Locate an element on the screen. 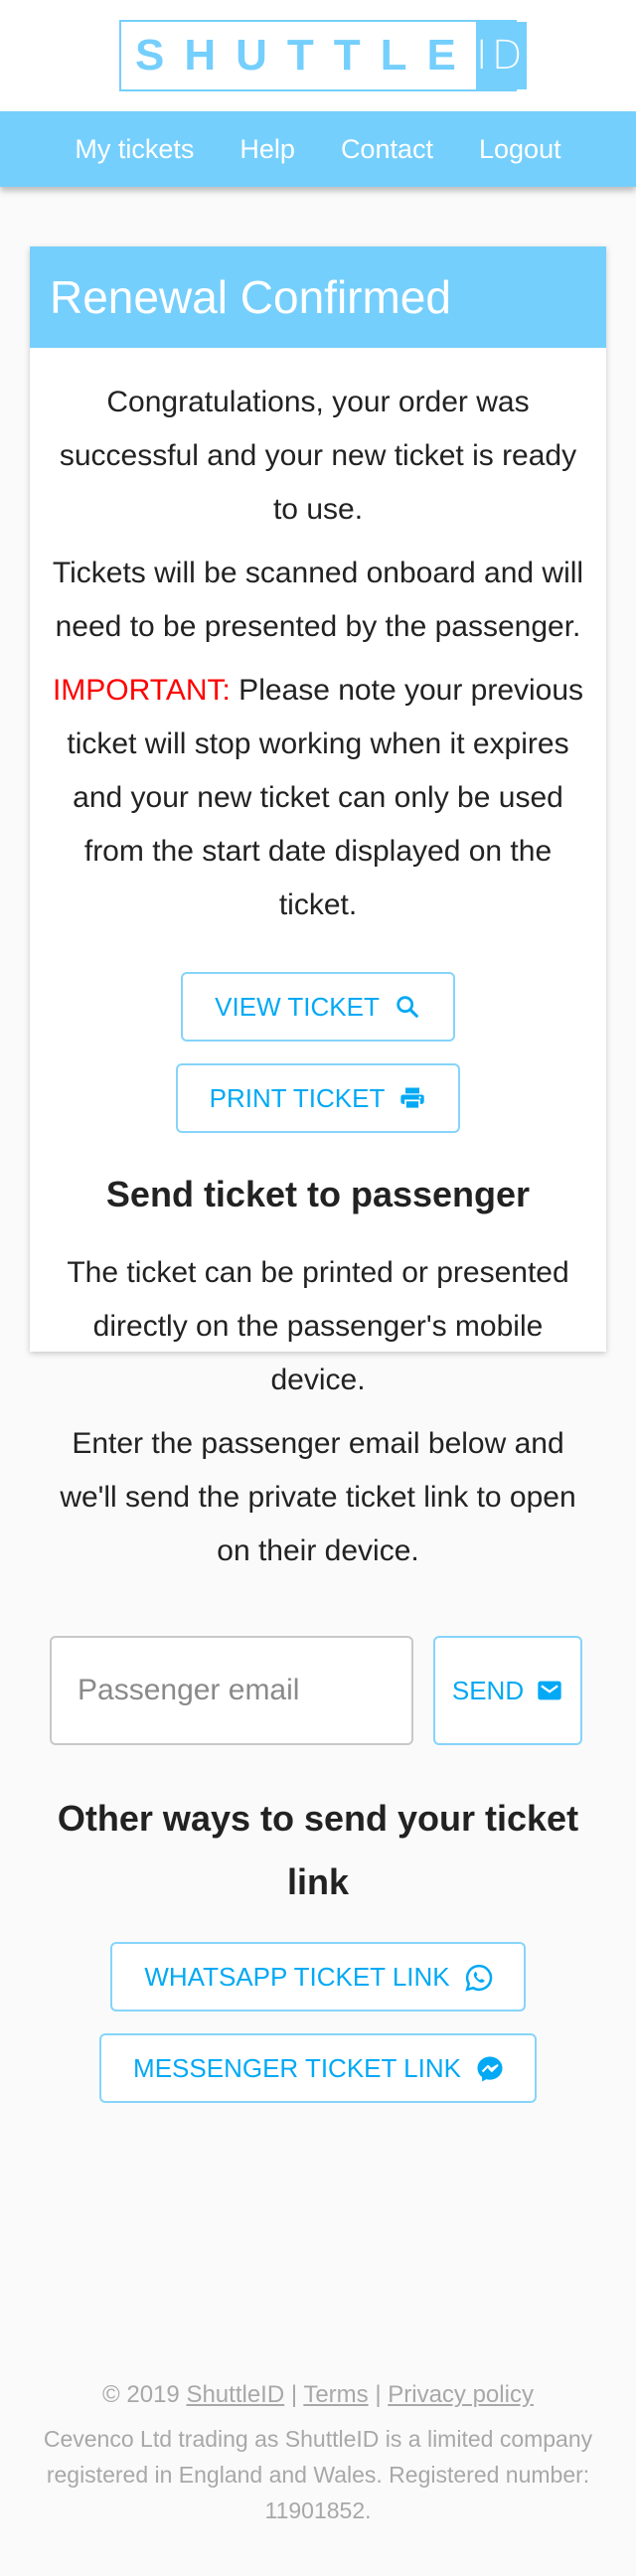  logo-id-text: ID is located at coordinates (501, 56).